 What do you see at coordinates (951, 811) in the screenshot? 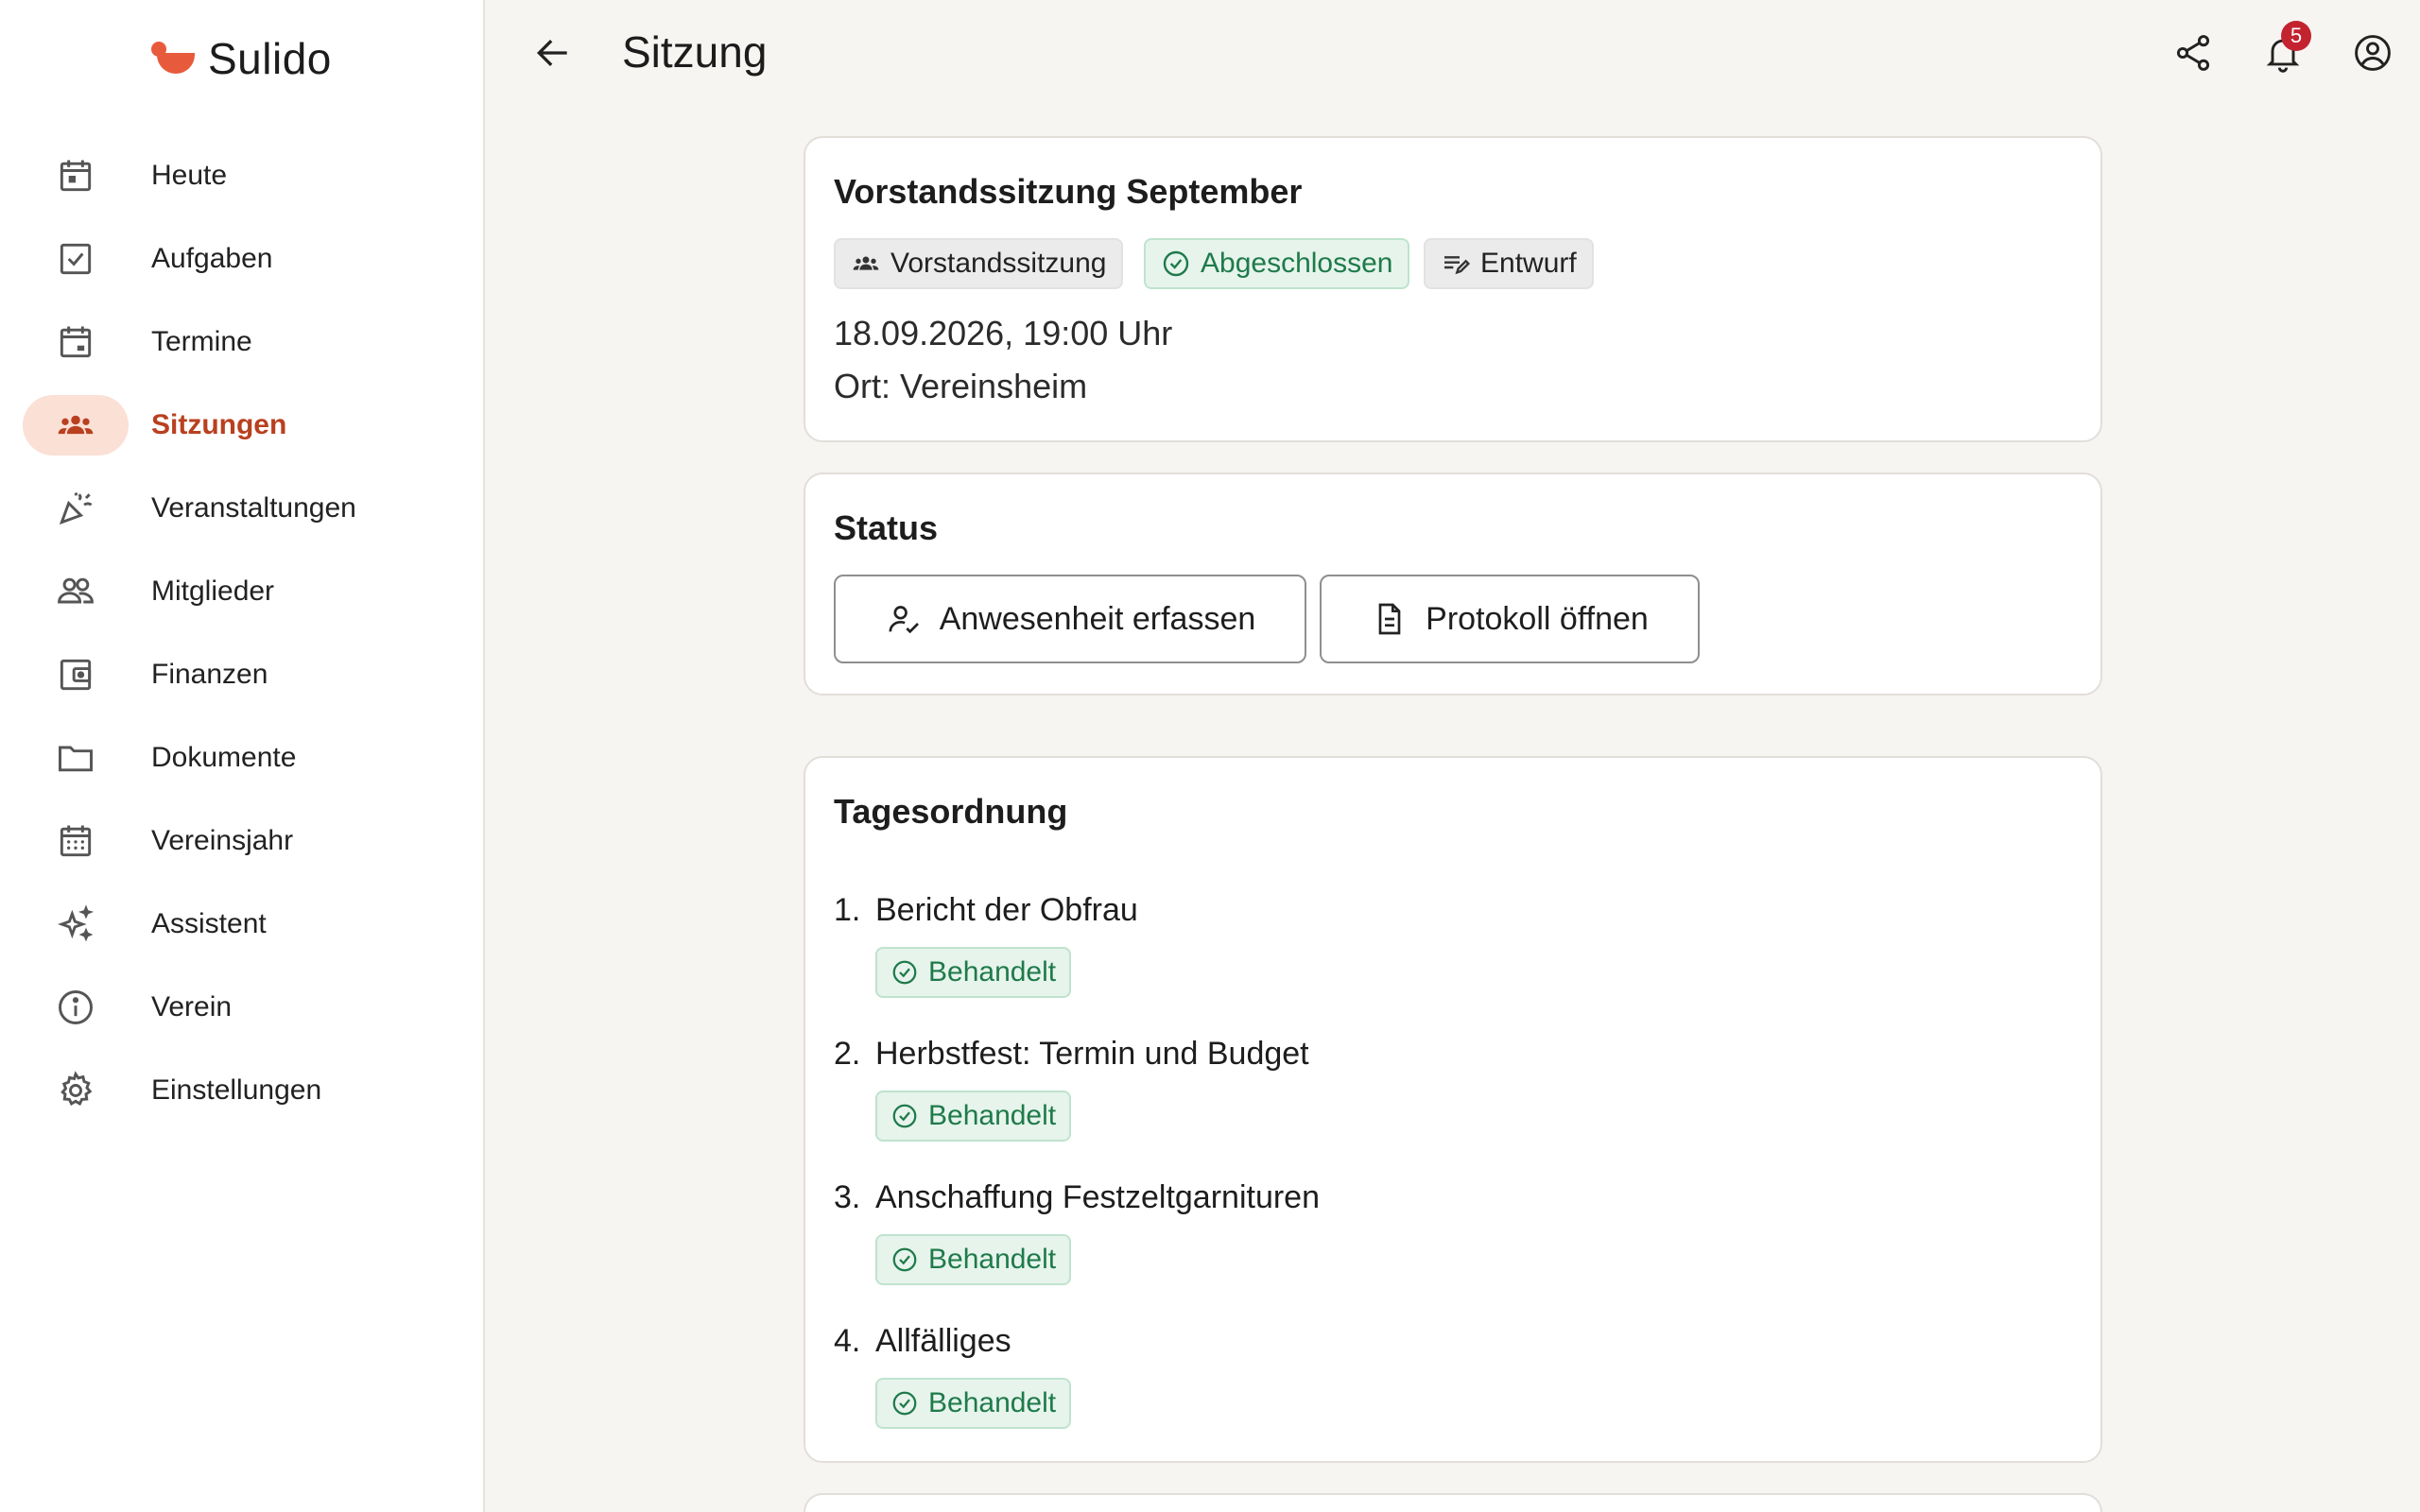
I see `agenda-title: Tagesordnung` at bounding box center [951, 811].